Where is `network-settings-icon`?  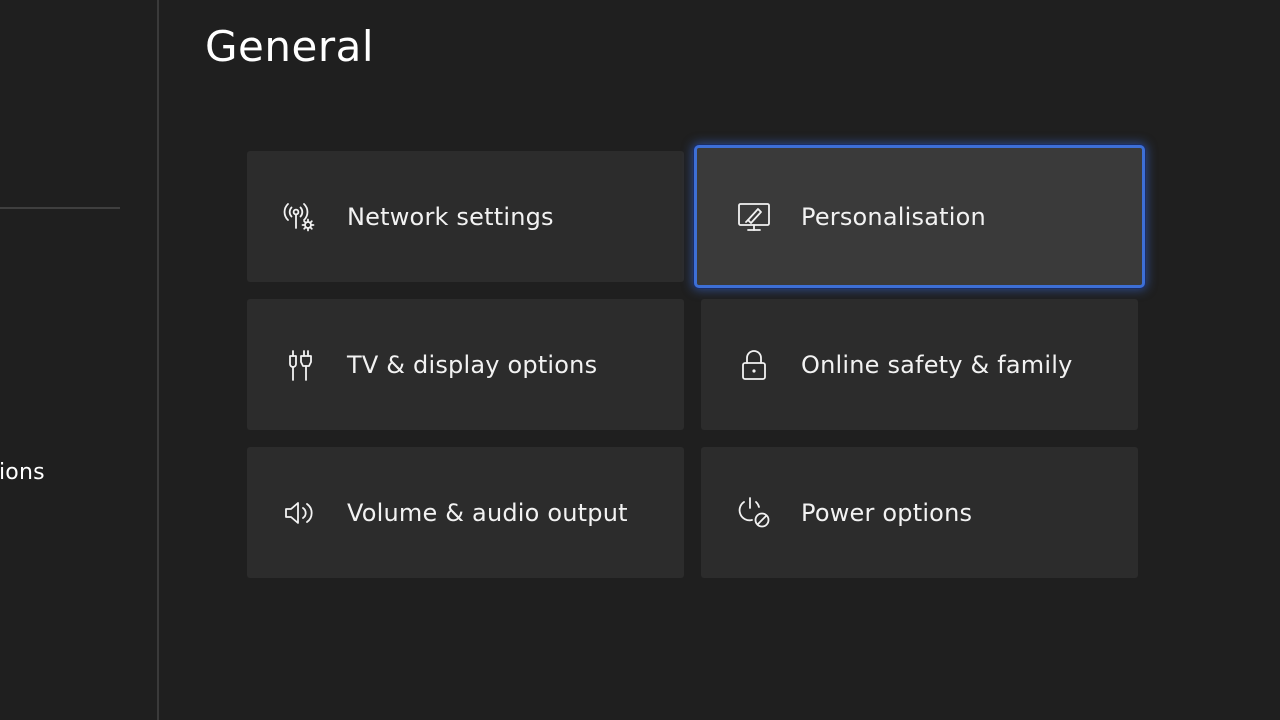 network-settings-icon is located at coordinates (300, 217).